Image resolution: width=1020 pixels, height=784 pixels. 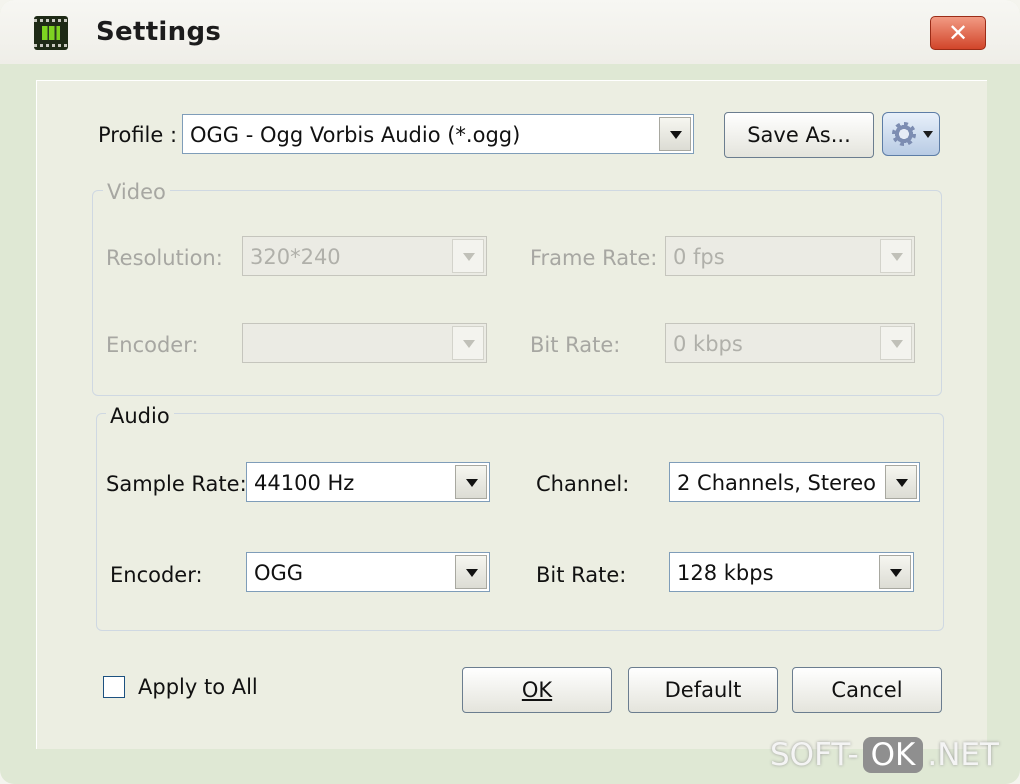 I want to click on profile-select: OGG - Ogg Vorbis Audio (*.ogg), so click(x=438, y=134).